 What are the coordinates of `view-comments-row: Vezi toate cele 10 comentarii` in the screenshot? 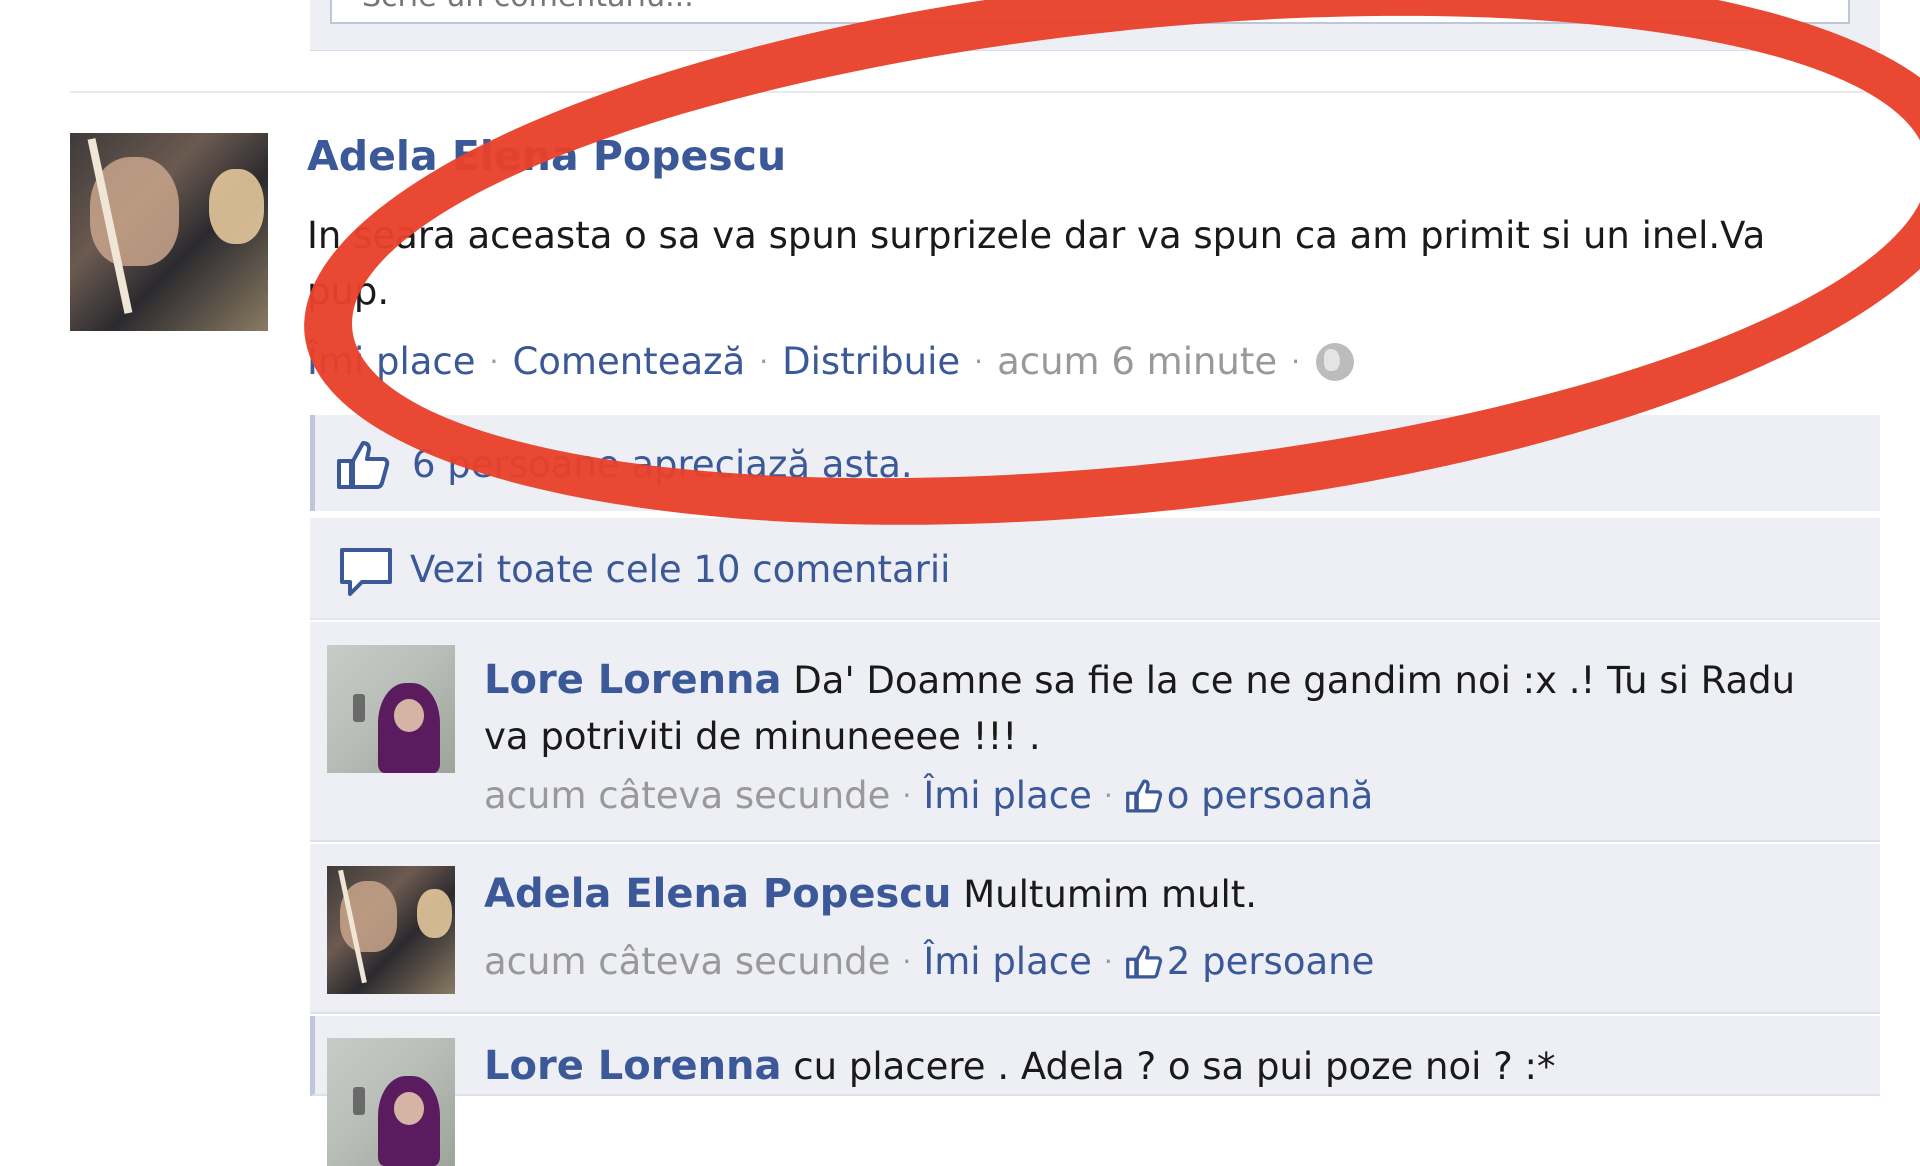 It's located at (1095, 569).